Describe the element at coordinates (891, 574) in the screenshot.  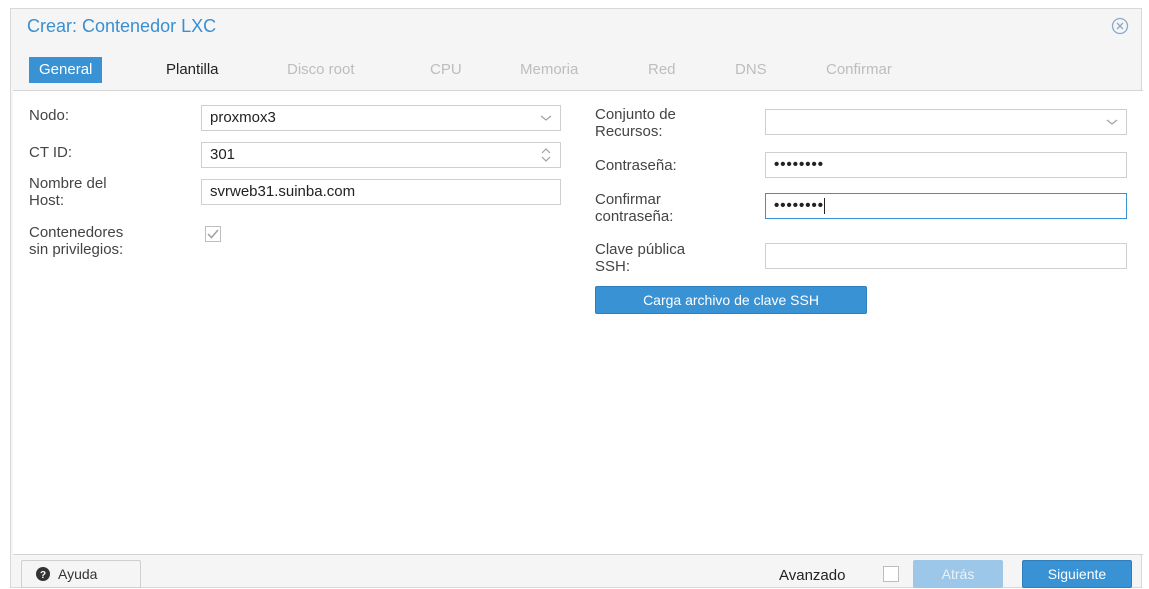
I see `advanced-checkbox` at that location.